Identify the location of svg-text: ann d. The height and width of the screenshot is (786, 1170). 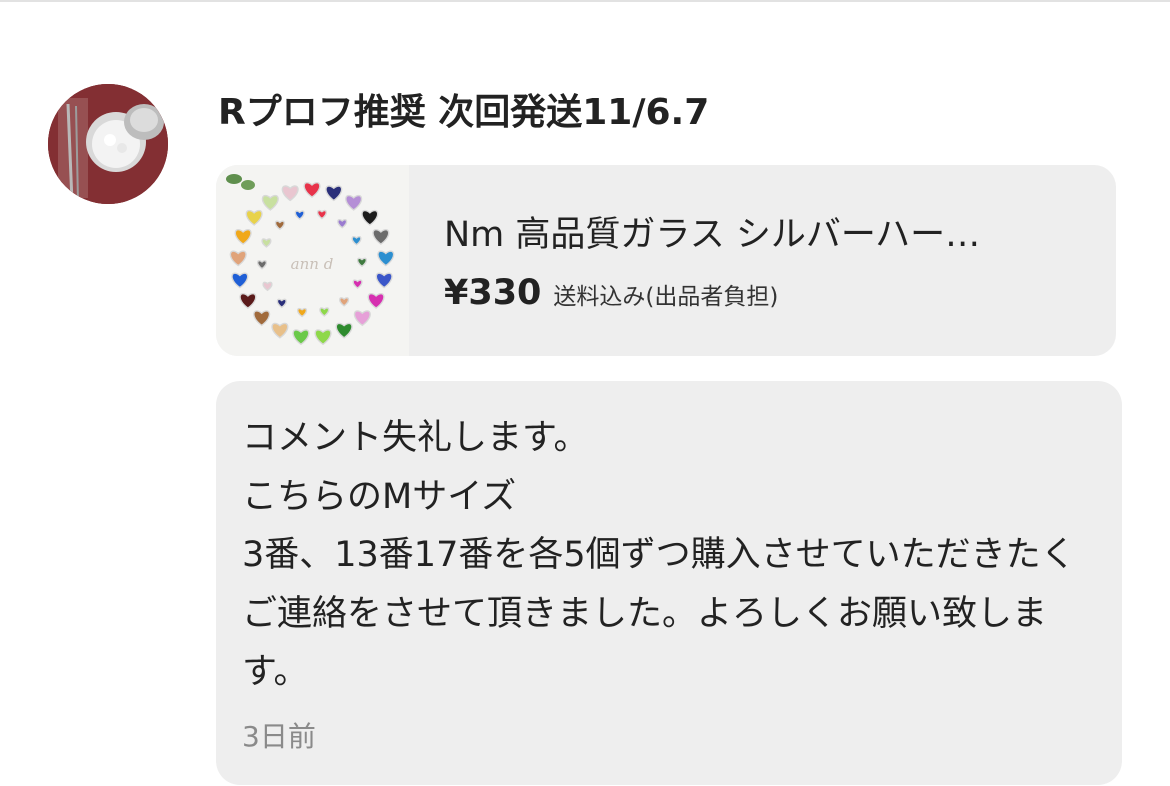
(312, 264).